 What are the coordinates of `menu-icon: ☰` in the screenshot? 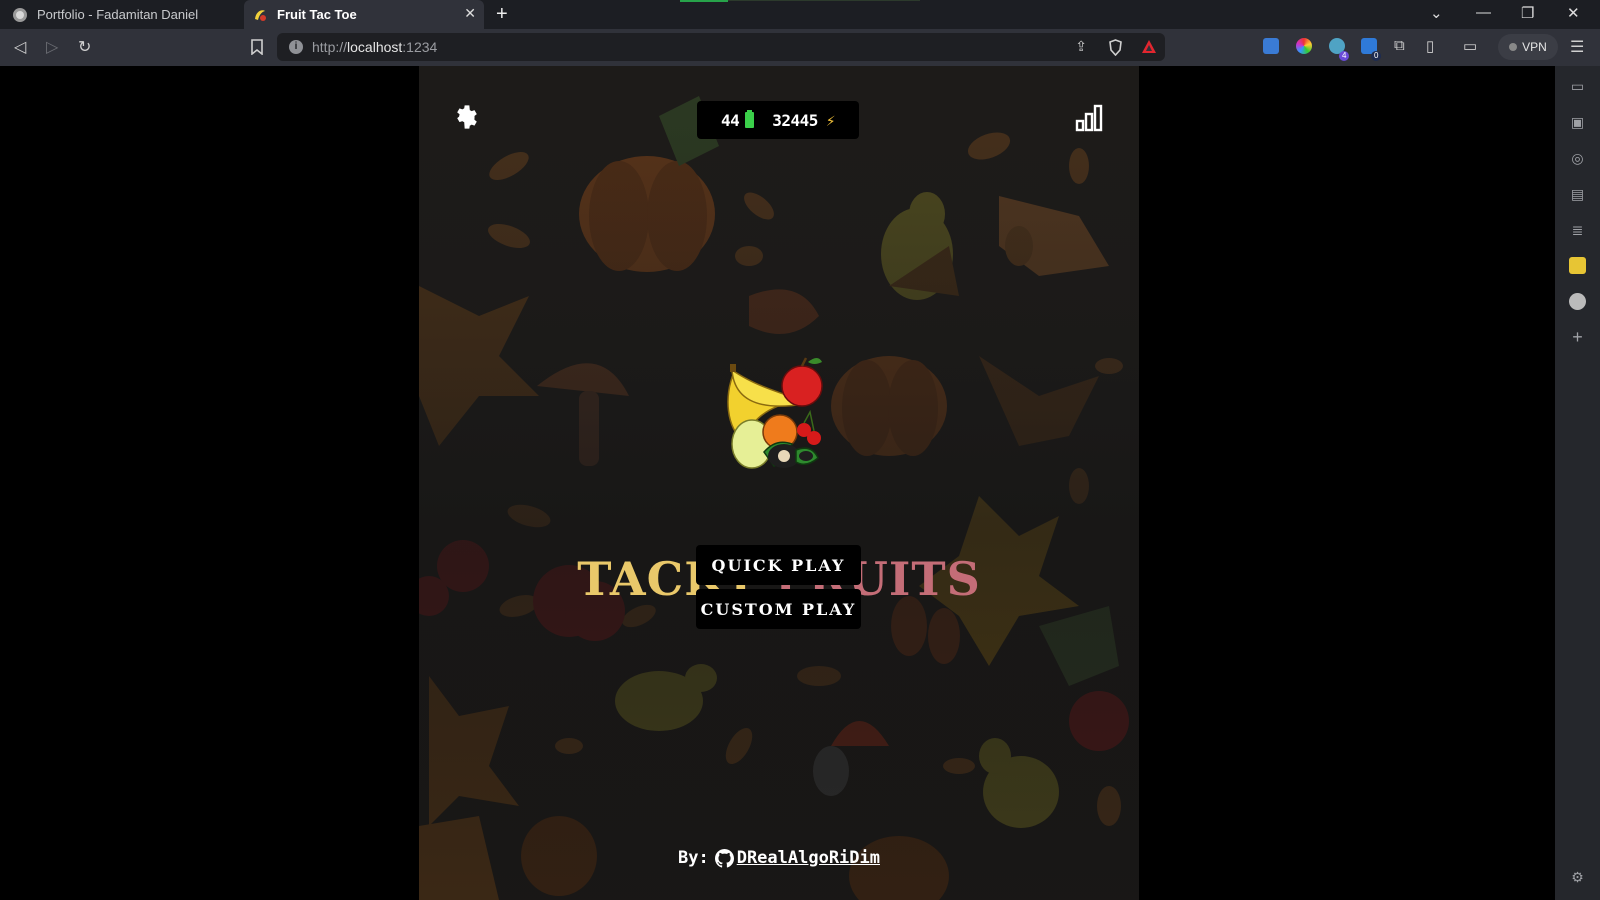 It's located at (1577, 47).